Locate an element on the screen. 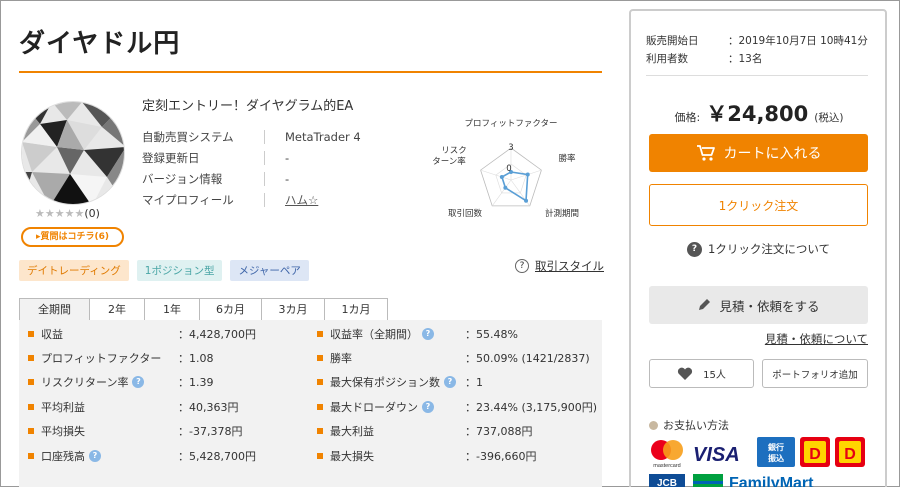 The width and height of the screenshot is (900, 487). bank-transfer-logo: 銀行 振込 is located at coordinates (776, 452).